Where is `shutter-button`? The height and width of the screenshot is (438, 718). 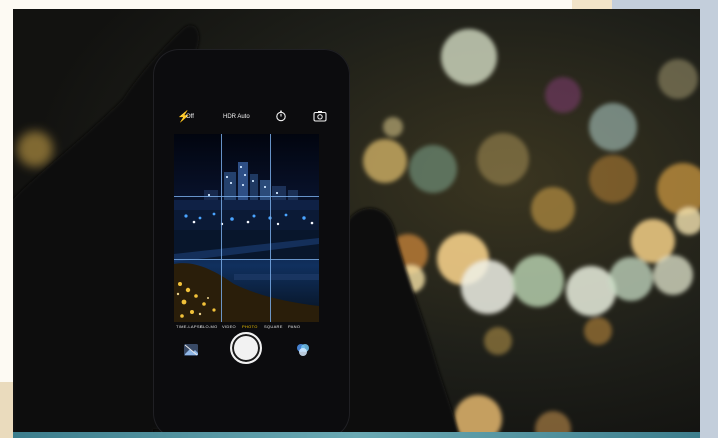 shutter-button is located at coordinates (246, 348).